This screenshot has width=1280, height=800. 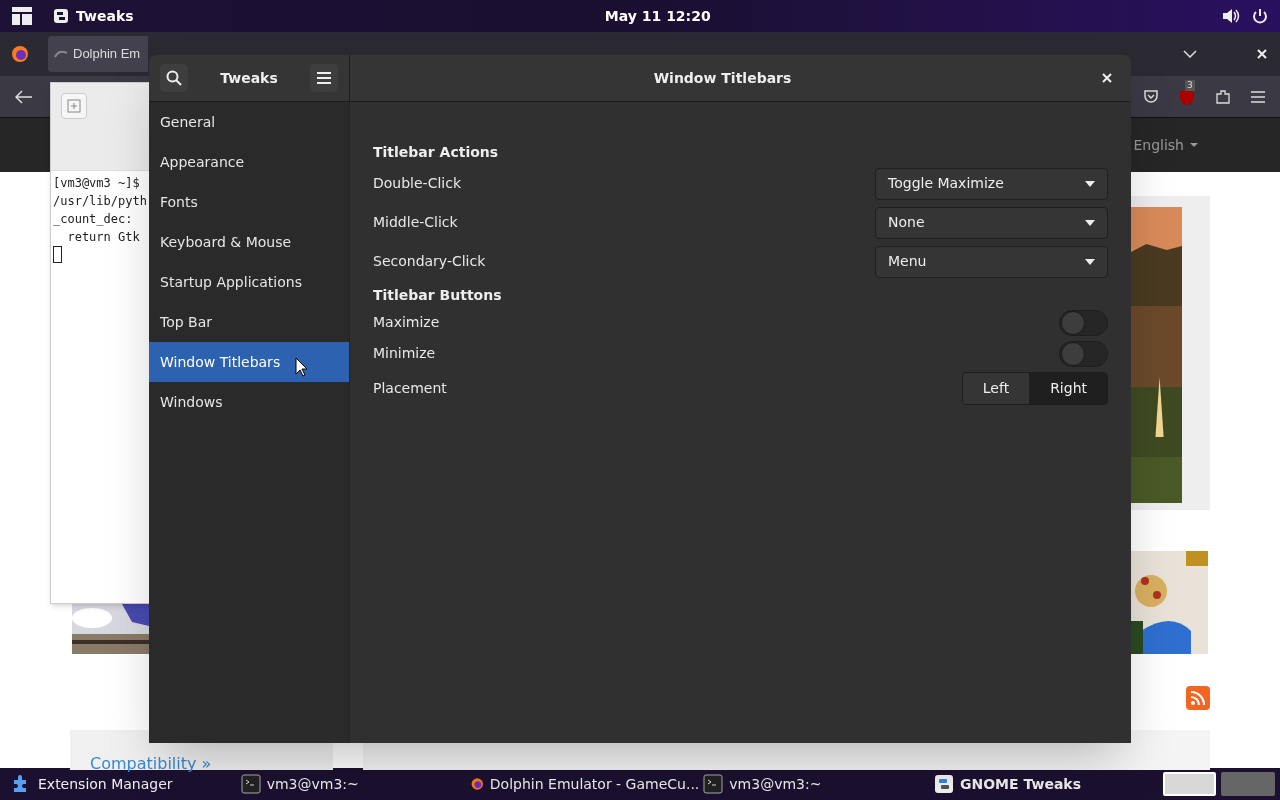 What do you see at coordinates (1260, 16) in the screenshot?
I see `power-icon` at bounding box center [1260, 16].